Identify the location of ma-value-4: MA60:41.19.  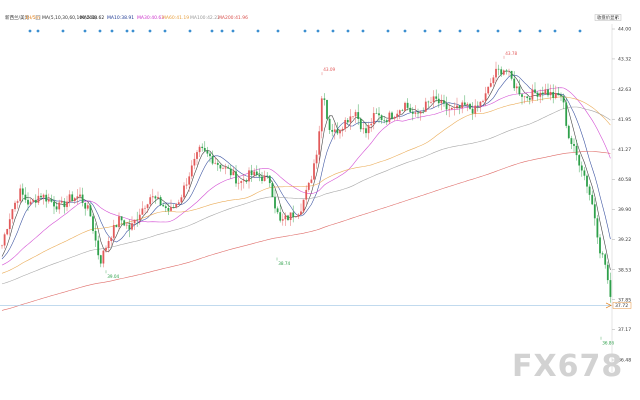
(175, 18).